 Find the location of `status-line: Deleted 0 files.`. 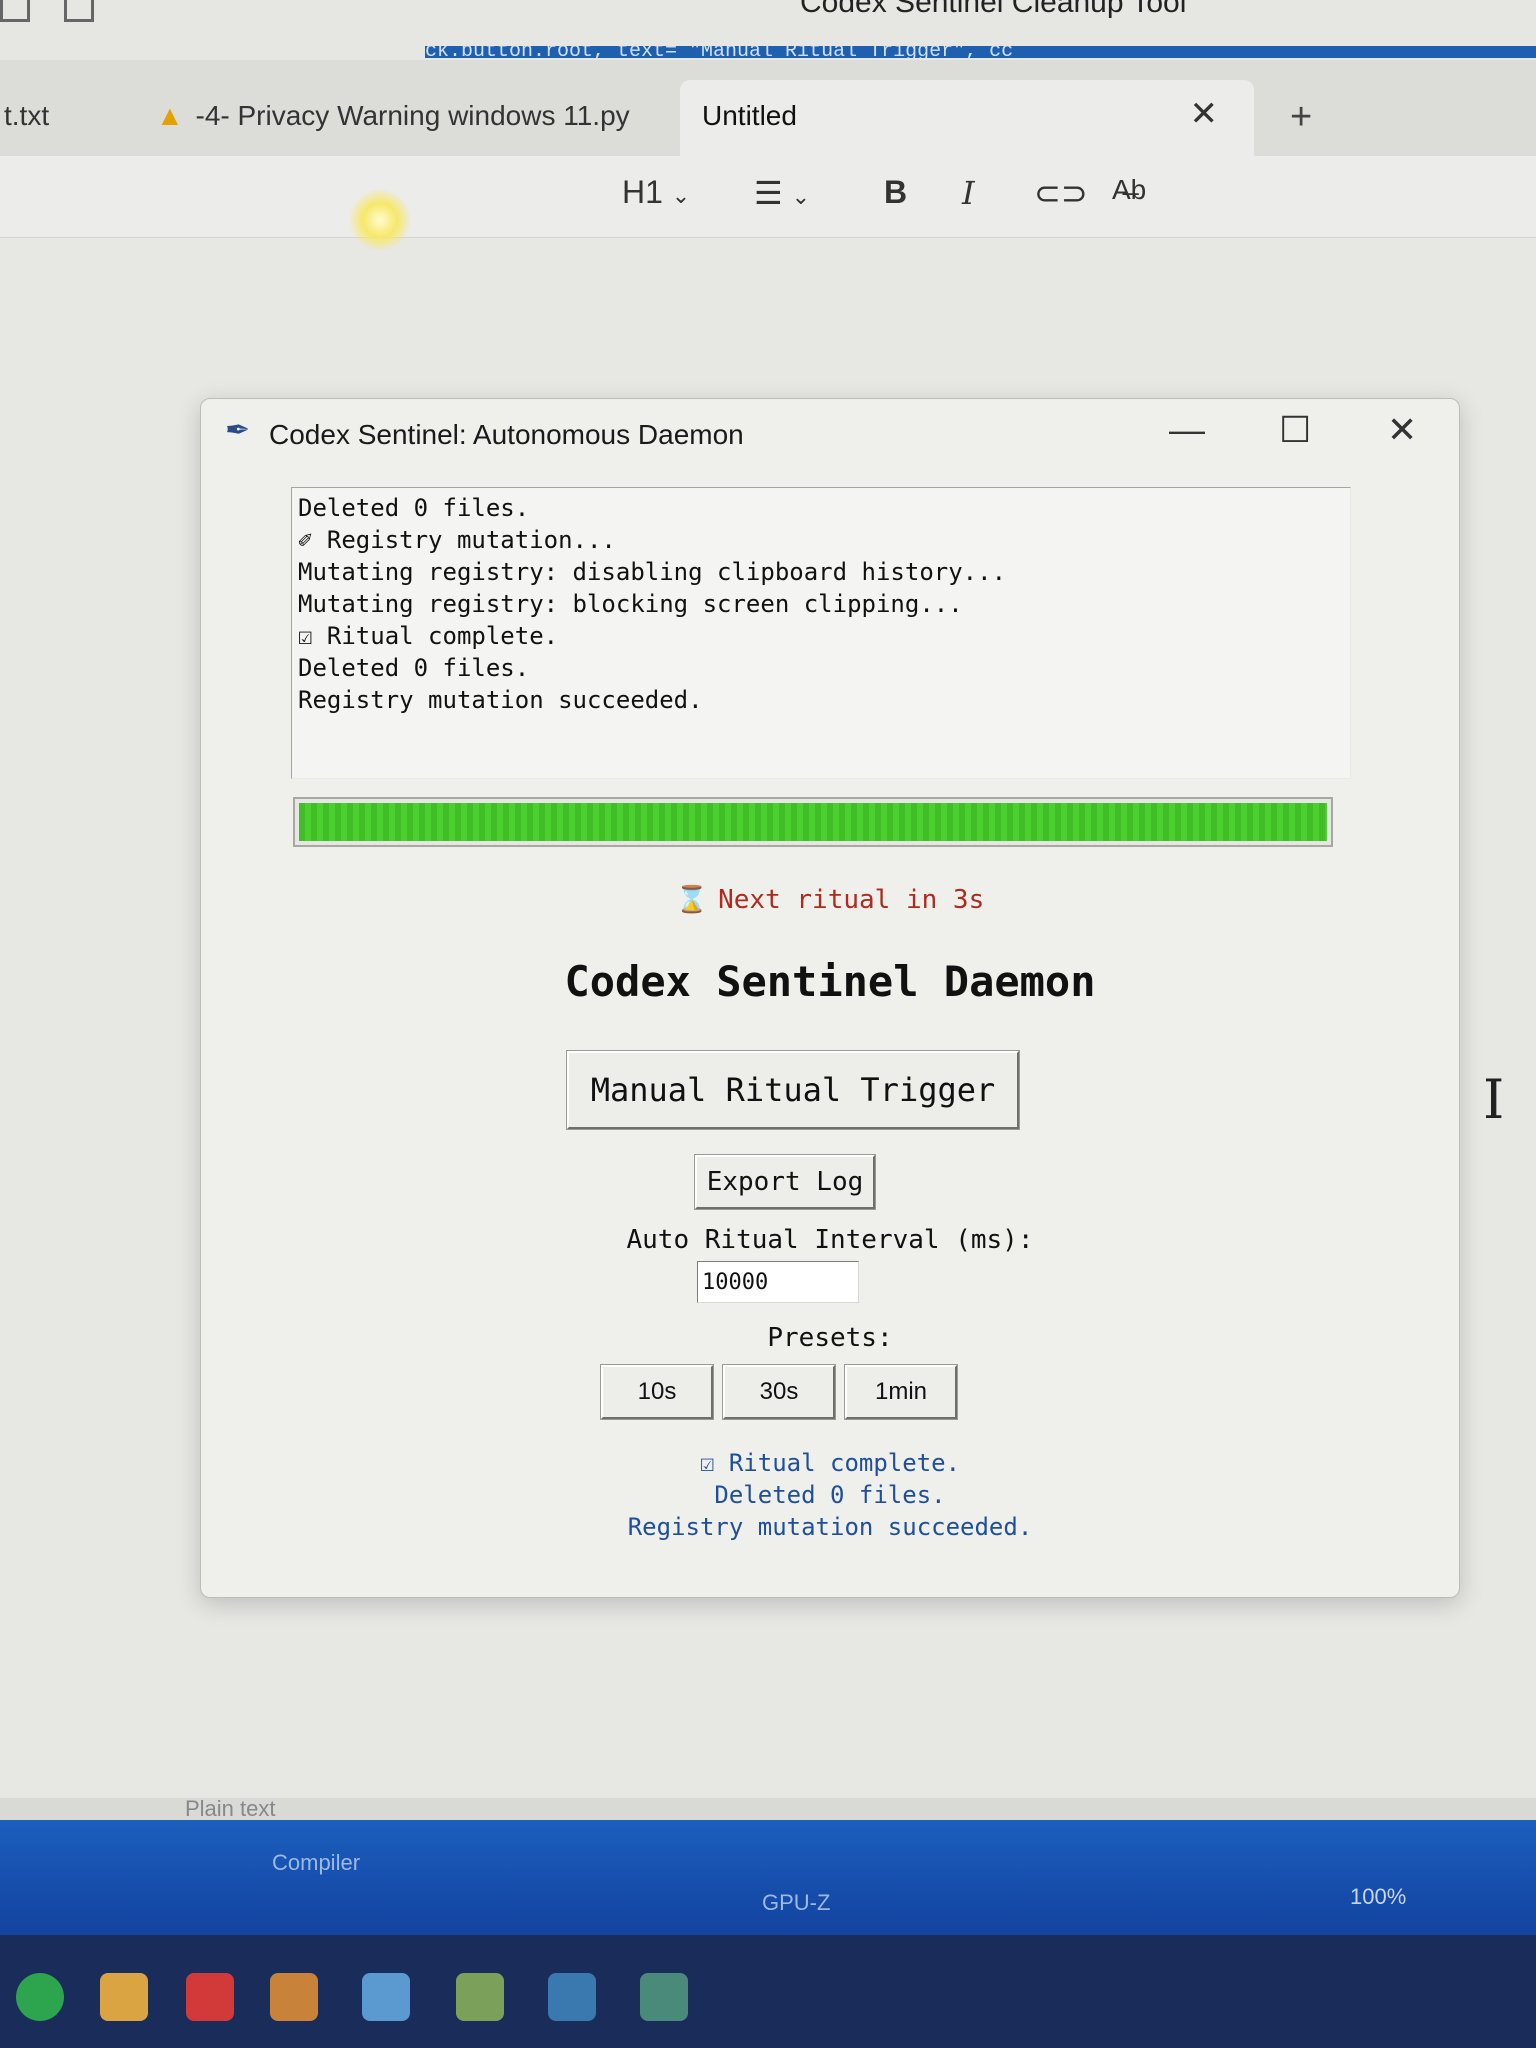

status-line: Deleted 0 files. is located at coordinates (830, 1495).